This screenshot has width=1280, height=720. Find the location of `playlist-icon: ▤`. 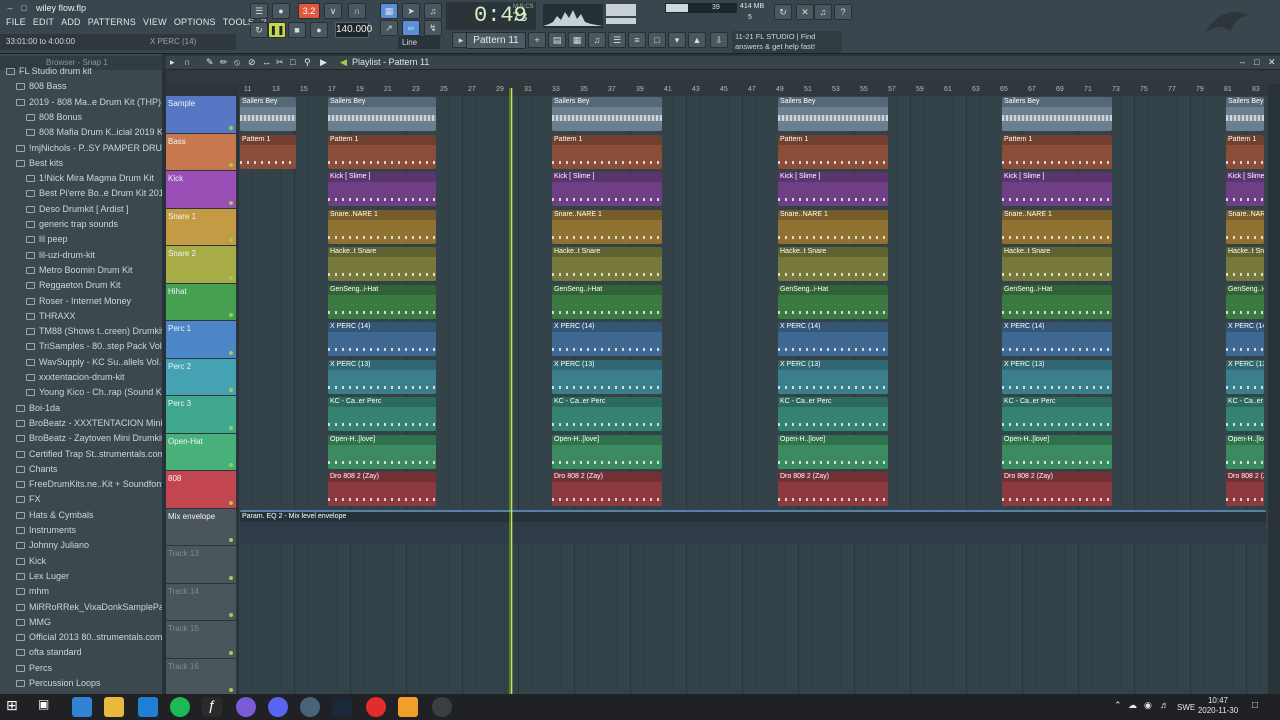

playlist-icon: ▤ is located at coordinates (557, 40).